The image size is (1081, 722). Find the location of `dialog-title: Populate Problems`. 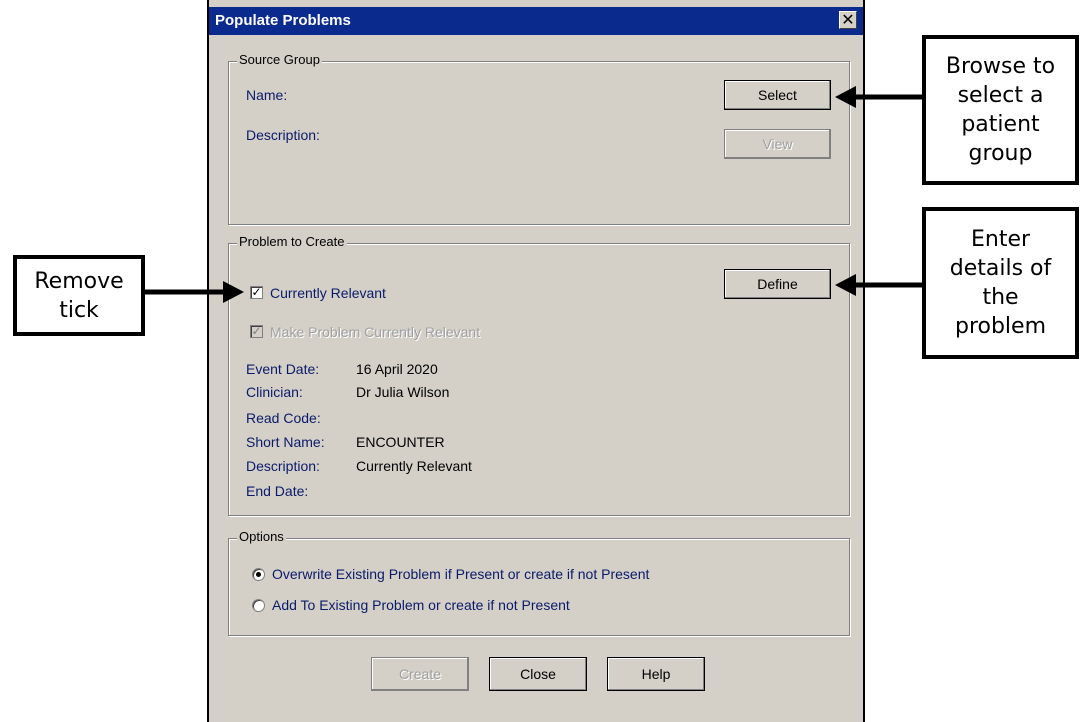

dialog-title: Populate Problems is located at coordinates (283, 20).